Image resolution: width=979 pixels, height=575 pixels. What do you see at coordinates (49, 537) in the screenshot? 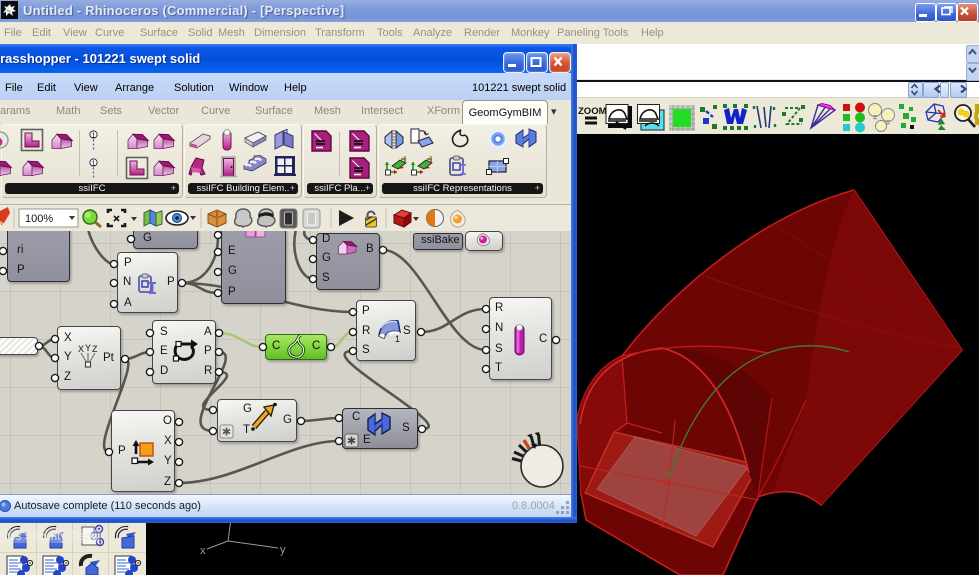
I see `svg-text: ows Security Alerts` at bounding box center [49, 537].